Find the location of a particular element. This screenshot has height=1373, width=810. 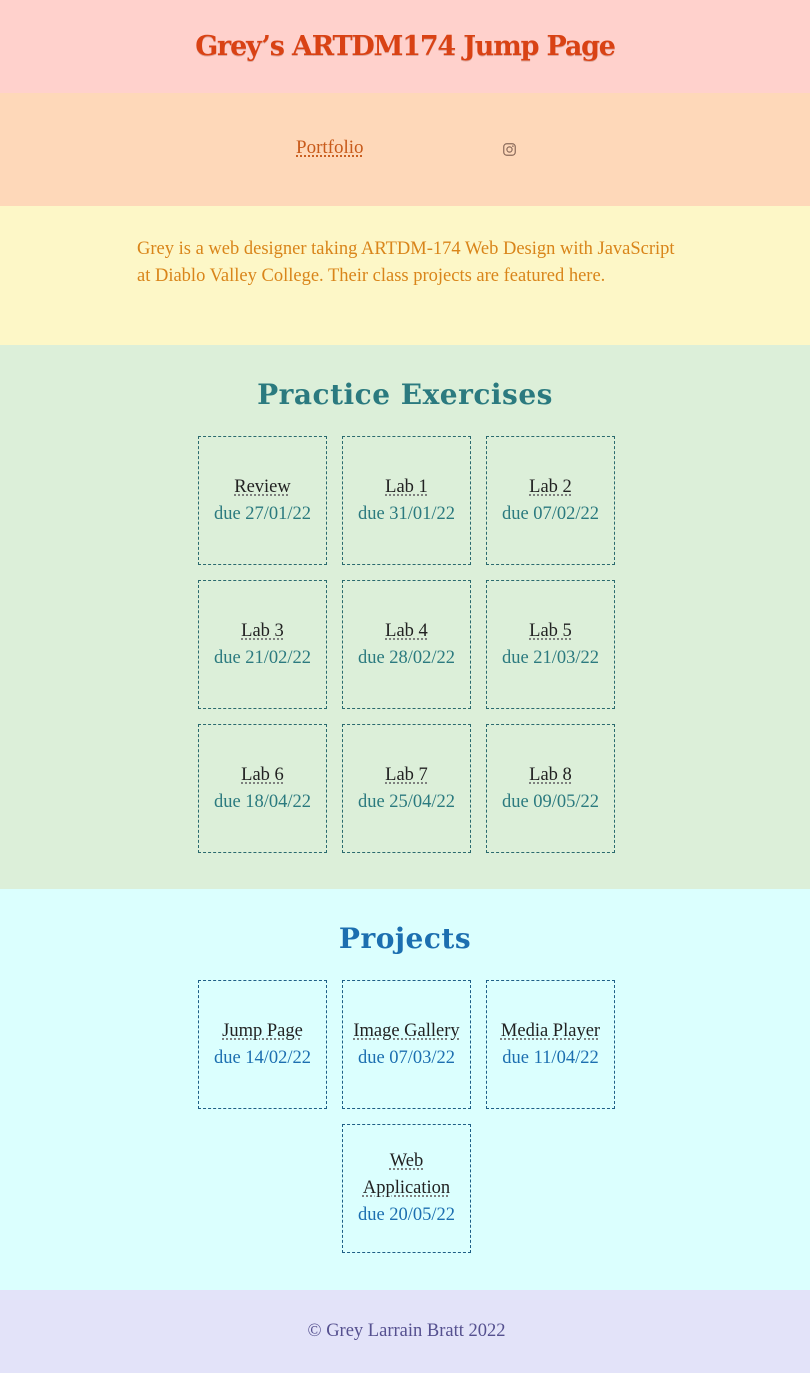

practice-card-due: due 21/03/22 is located at coordinates (550, 657).